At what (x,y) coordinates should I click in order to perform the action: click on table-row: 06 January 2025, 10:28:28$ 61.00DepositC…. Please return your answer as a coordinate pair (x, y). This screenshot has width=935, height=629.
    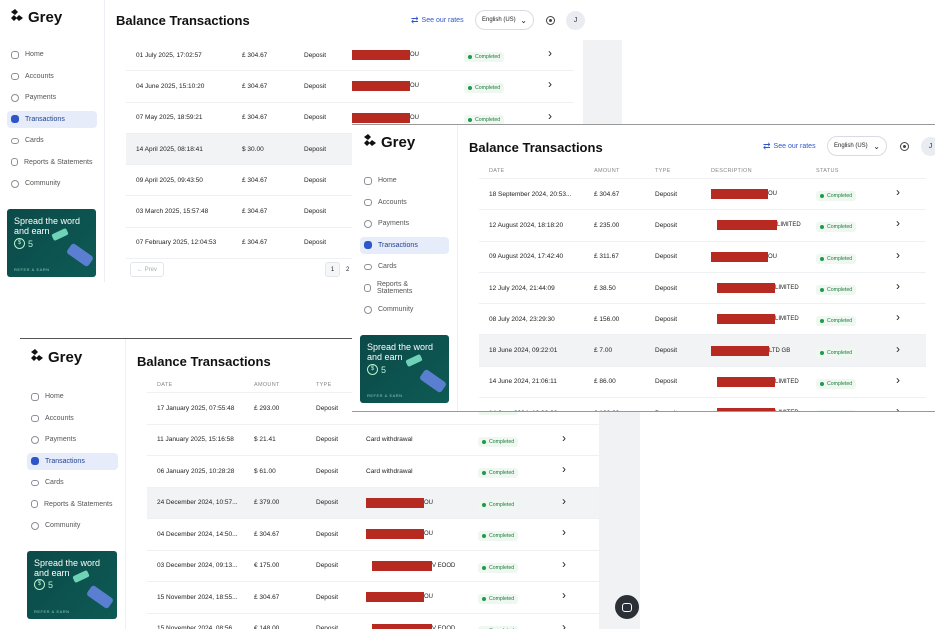
    Looking at the image, I should click on (373, 472).